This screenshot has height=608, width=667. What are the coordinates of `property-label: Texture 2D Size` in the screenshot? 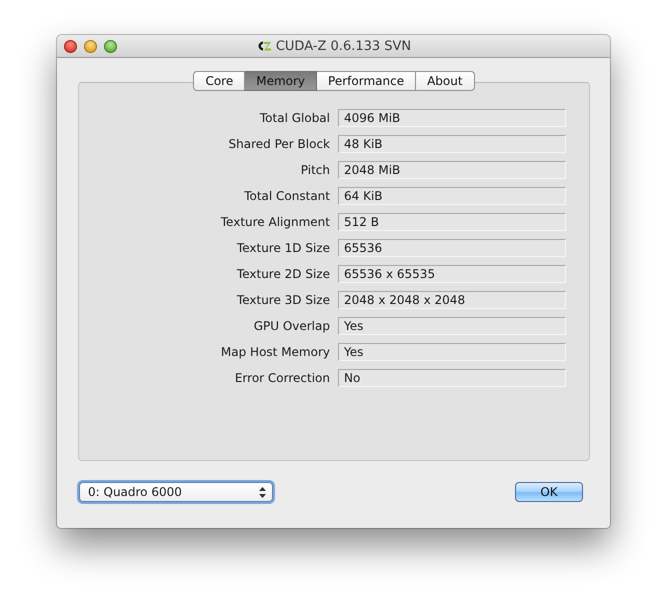 It's located at (283, 274).